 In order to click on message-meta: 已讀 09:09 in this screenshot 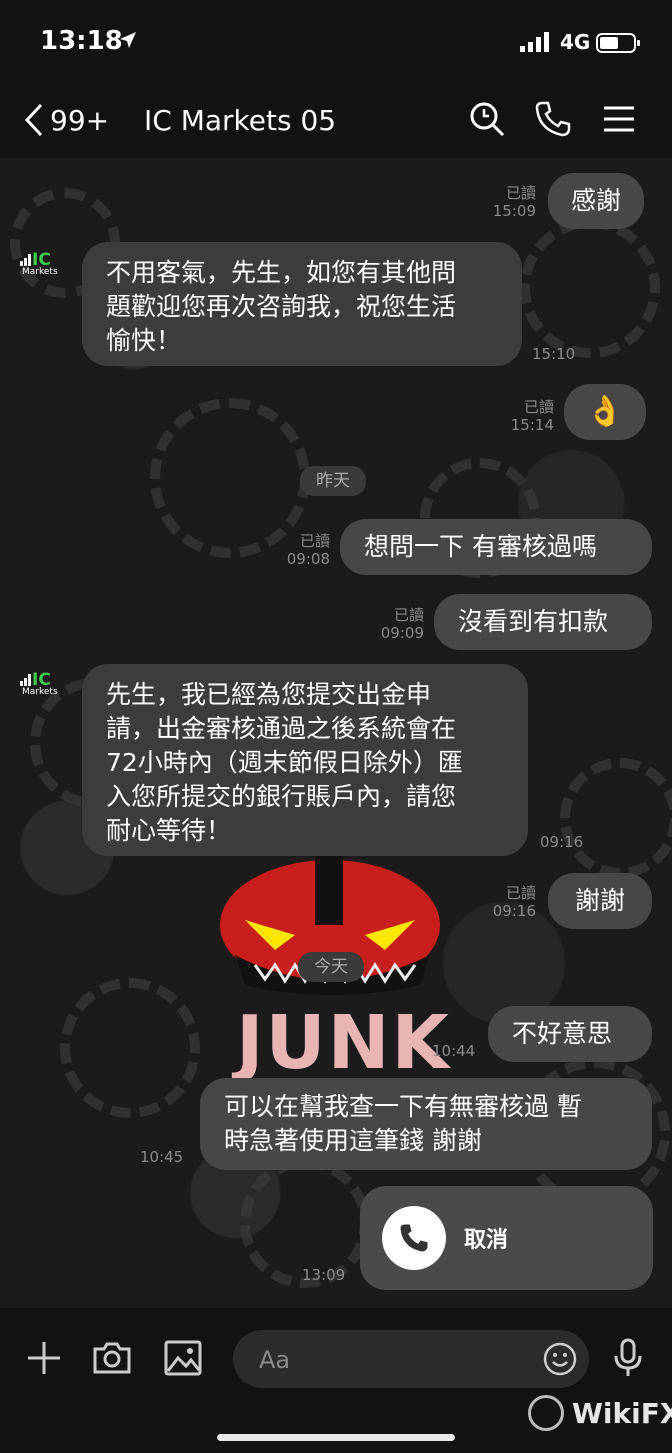, I will do `click(397, 624)`.